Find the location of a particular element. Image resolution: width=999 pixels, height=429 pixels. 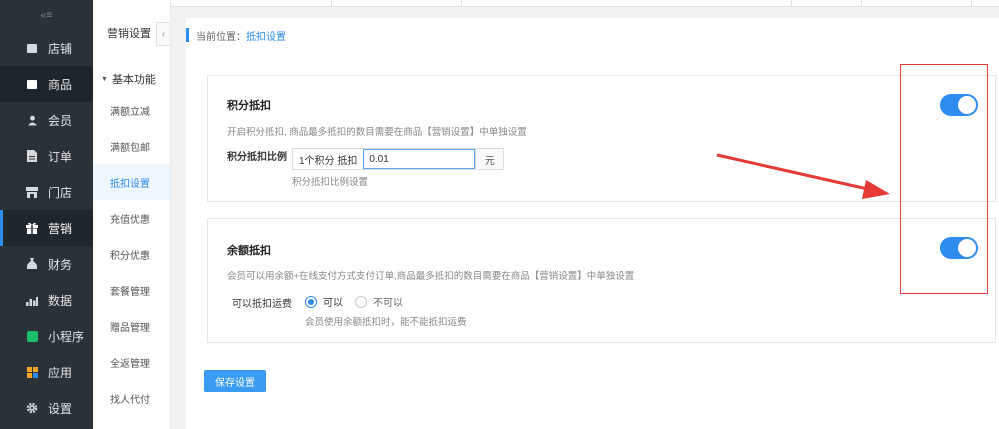

shipping-deduction-label: 可以抵扣运费 is located at coordinates (262, 304).